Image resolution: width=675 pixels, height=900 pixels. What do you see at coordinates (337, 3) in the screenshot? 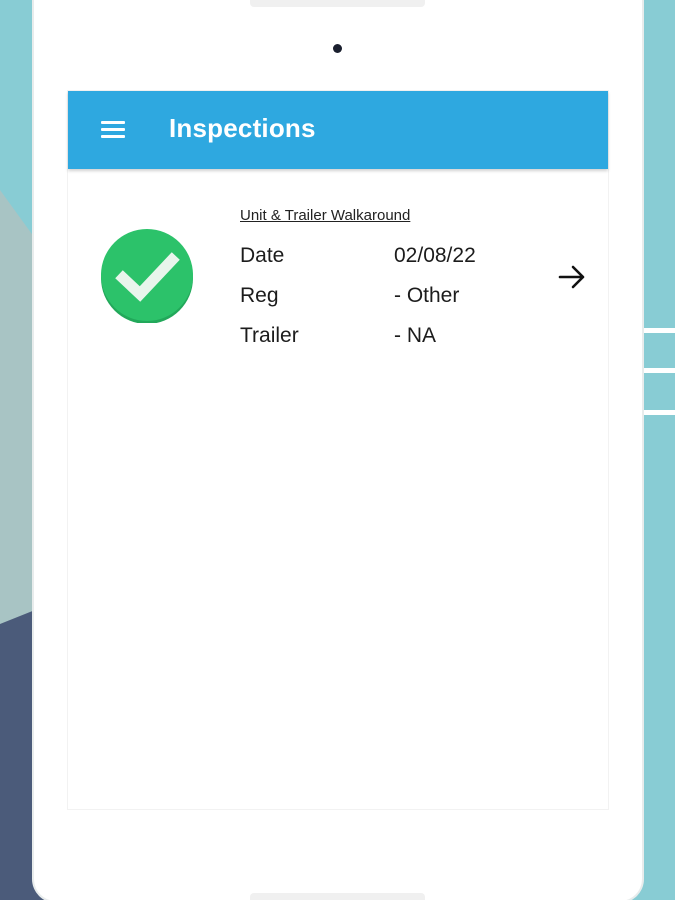
I see `tablet-top-edge` at bounding box center [337, 3].